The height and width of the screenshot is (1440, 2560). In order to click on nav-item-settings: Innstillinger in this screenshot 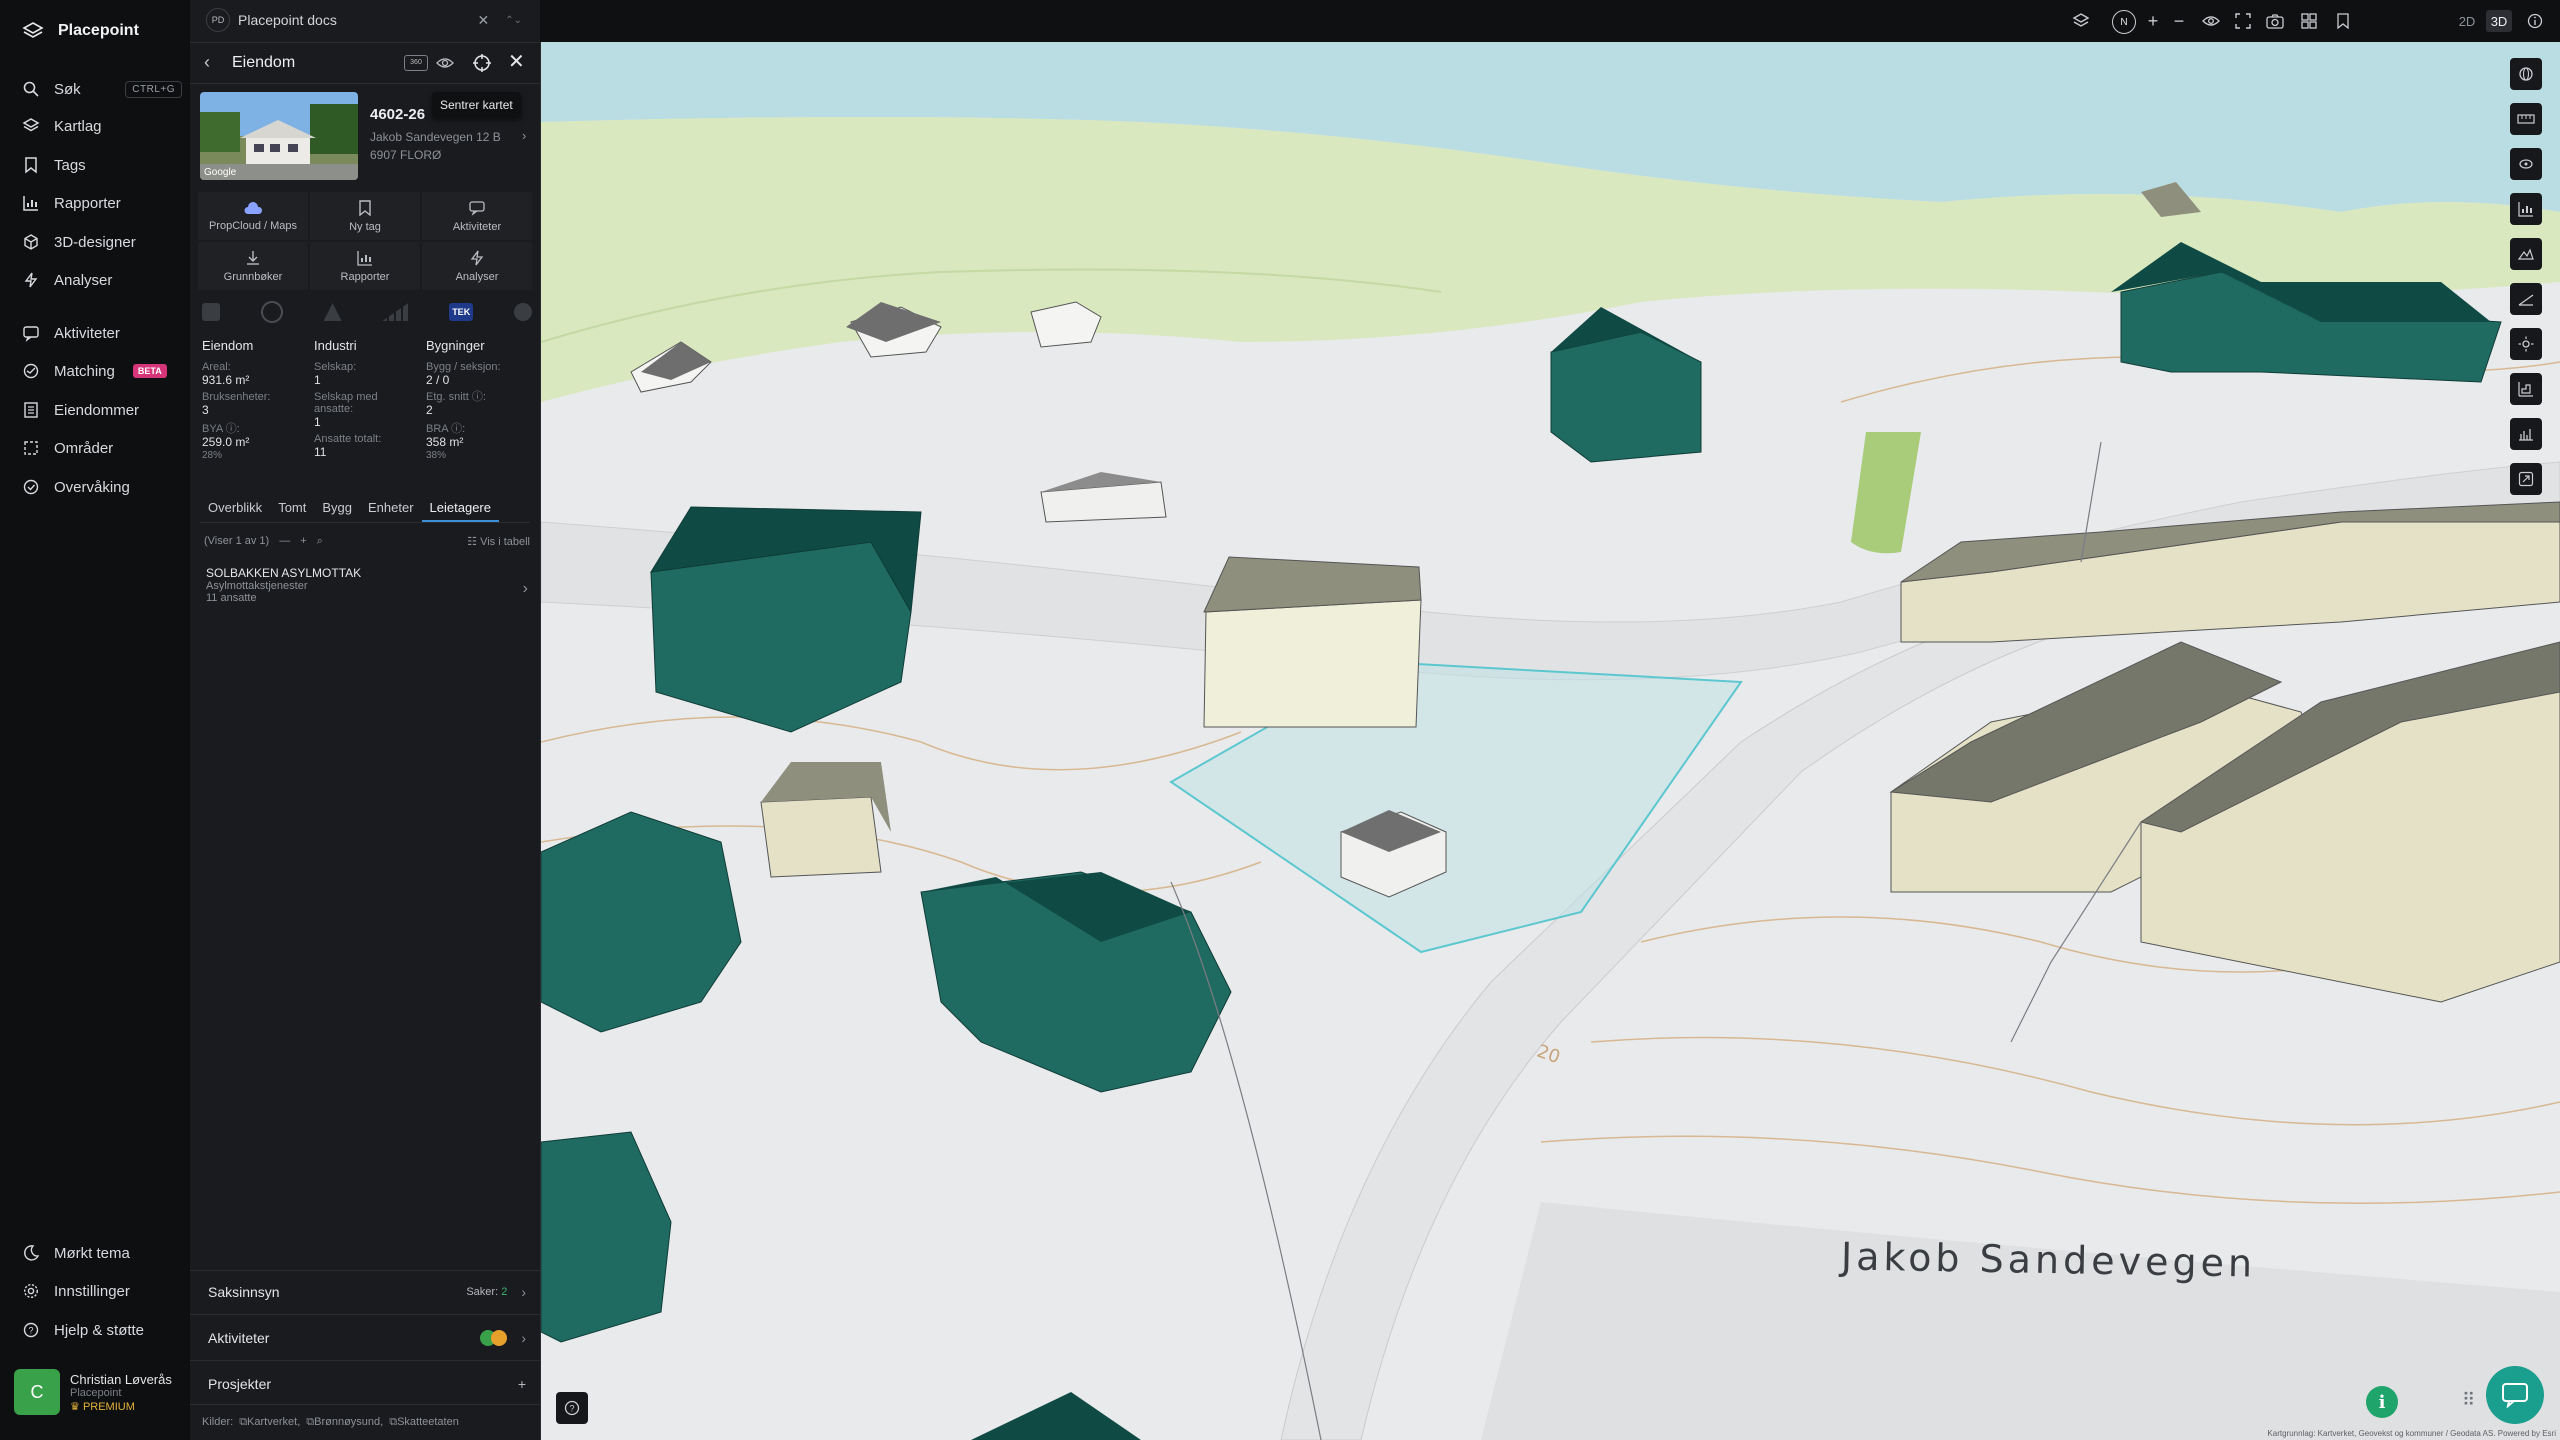, I will do `click(102, 1291)`.